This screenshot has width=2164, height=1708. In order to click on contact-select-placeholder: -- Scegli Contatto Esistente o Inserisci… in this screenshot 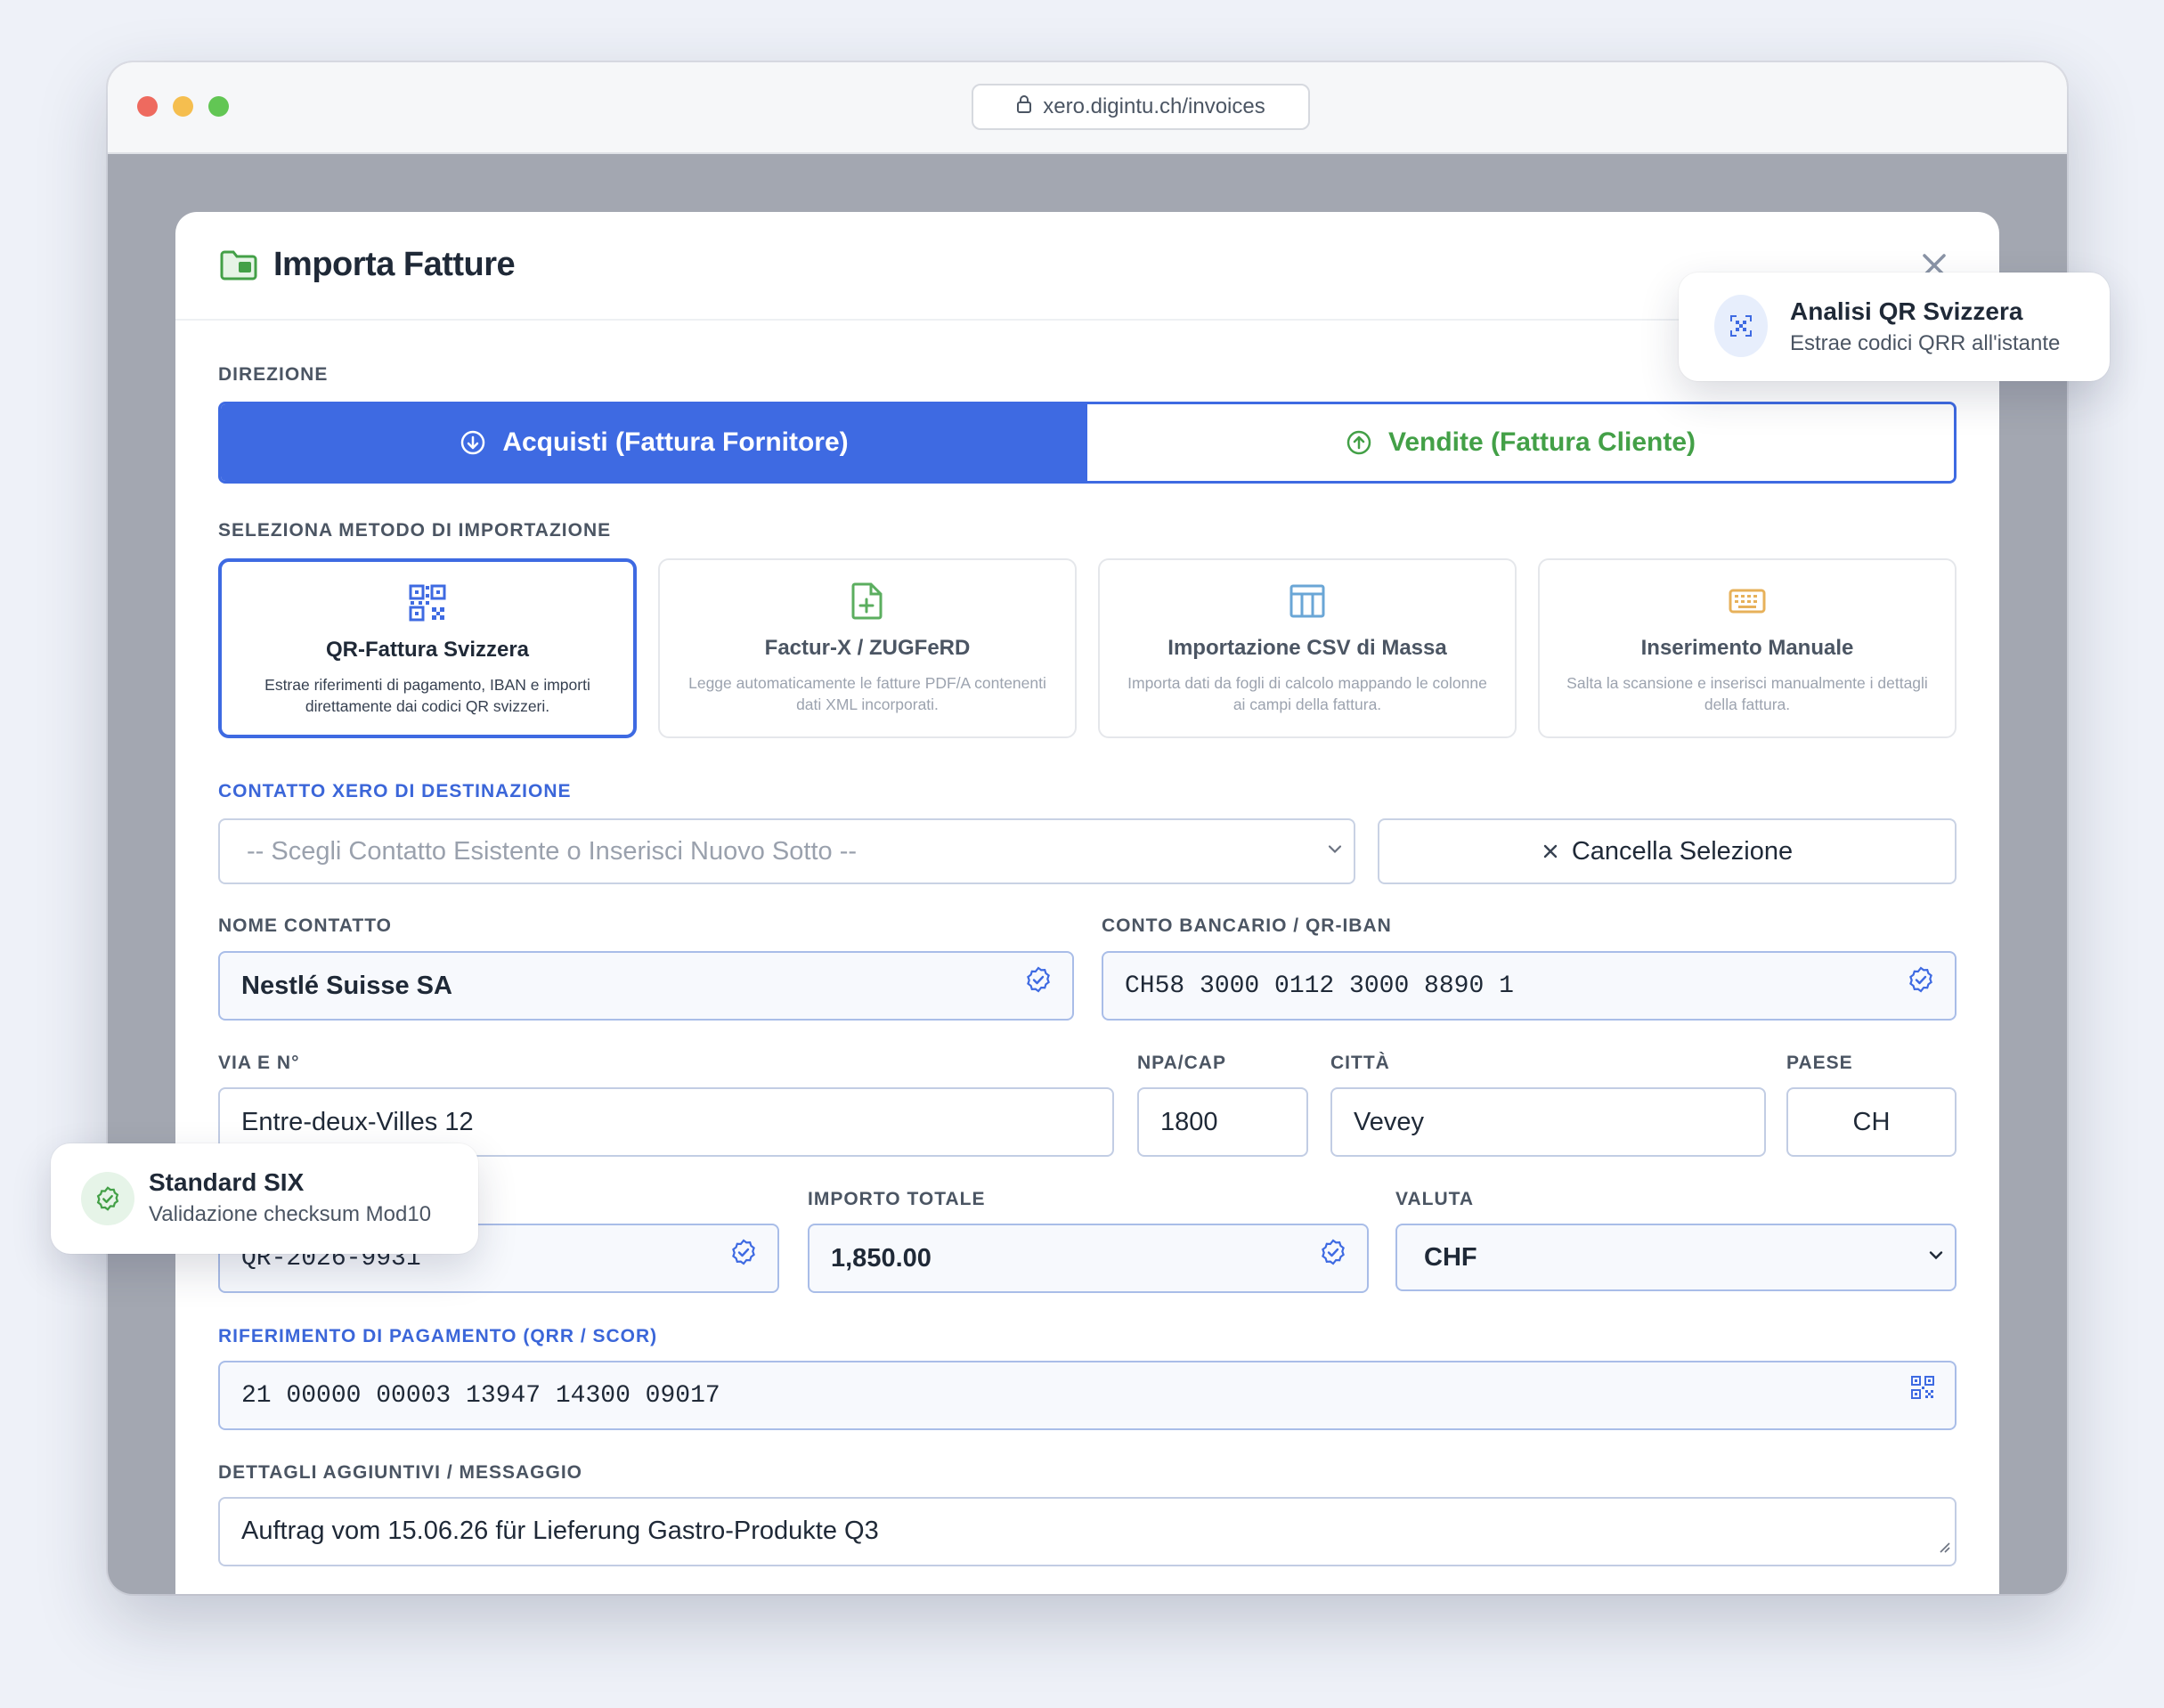, I will do `click(552, 851)`.